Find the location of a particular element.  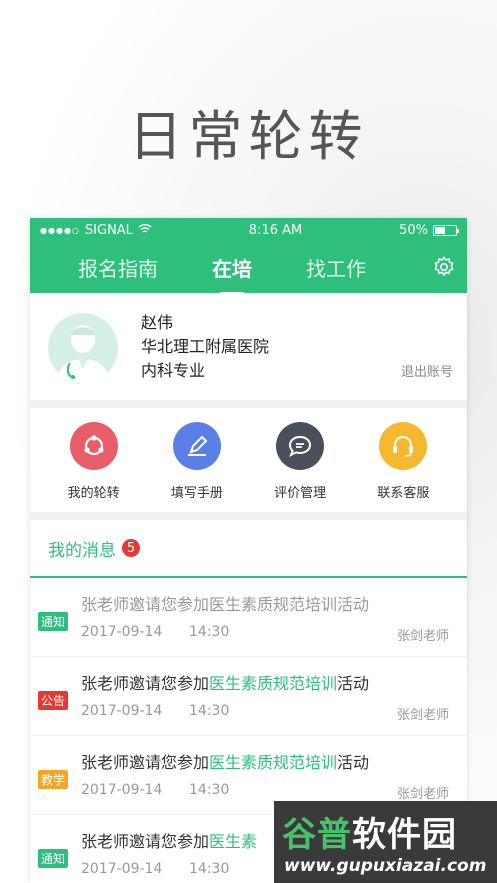

page-headline: 日常轮转 is located at coordinates (248, 136).